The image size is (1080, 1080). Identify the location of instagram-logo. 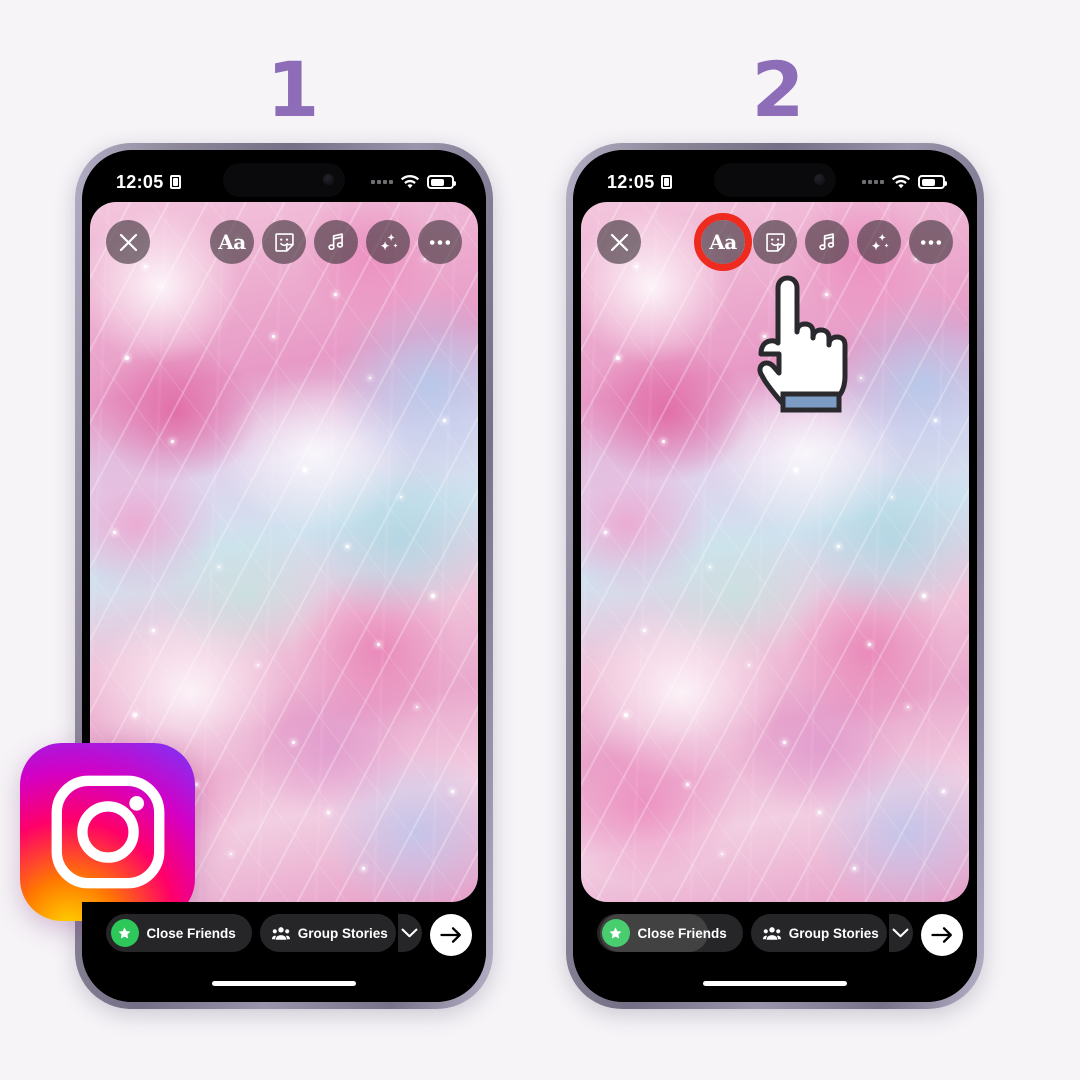
(107, 832).